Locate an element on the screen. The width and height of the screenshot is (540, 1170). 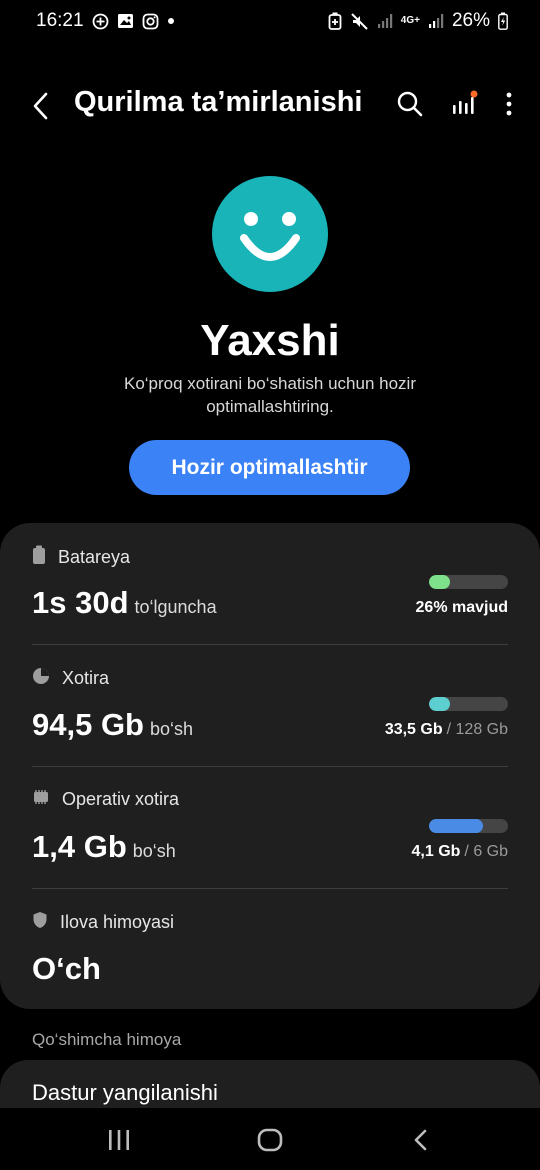
recents-icon is located at coordinates (119, 1140).